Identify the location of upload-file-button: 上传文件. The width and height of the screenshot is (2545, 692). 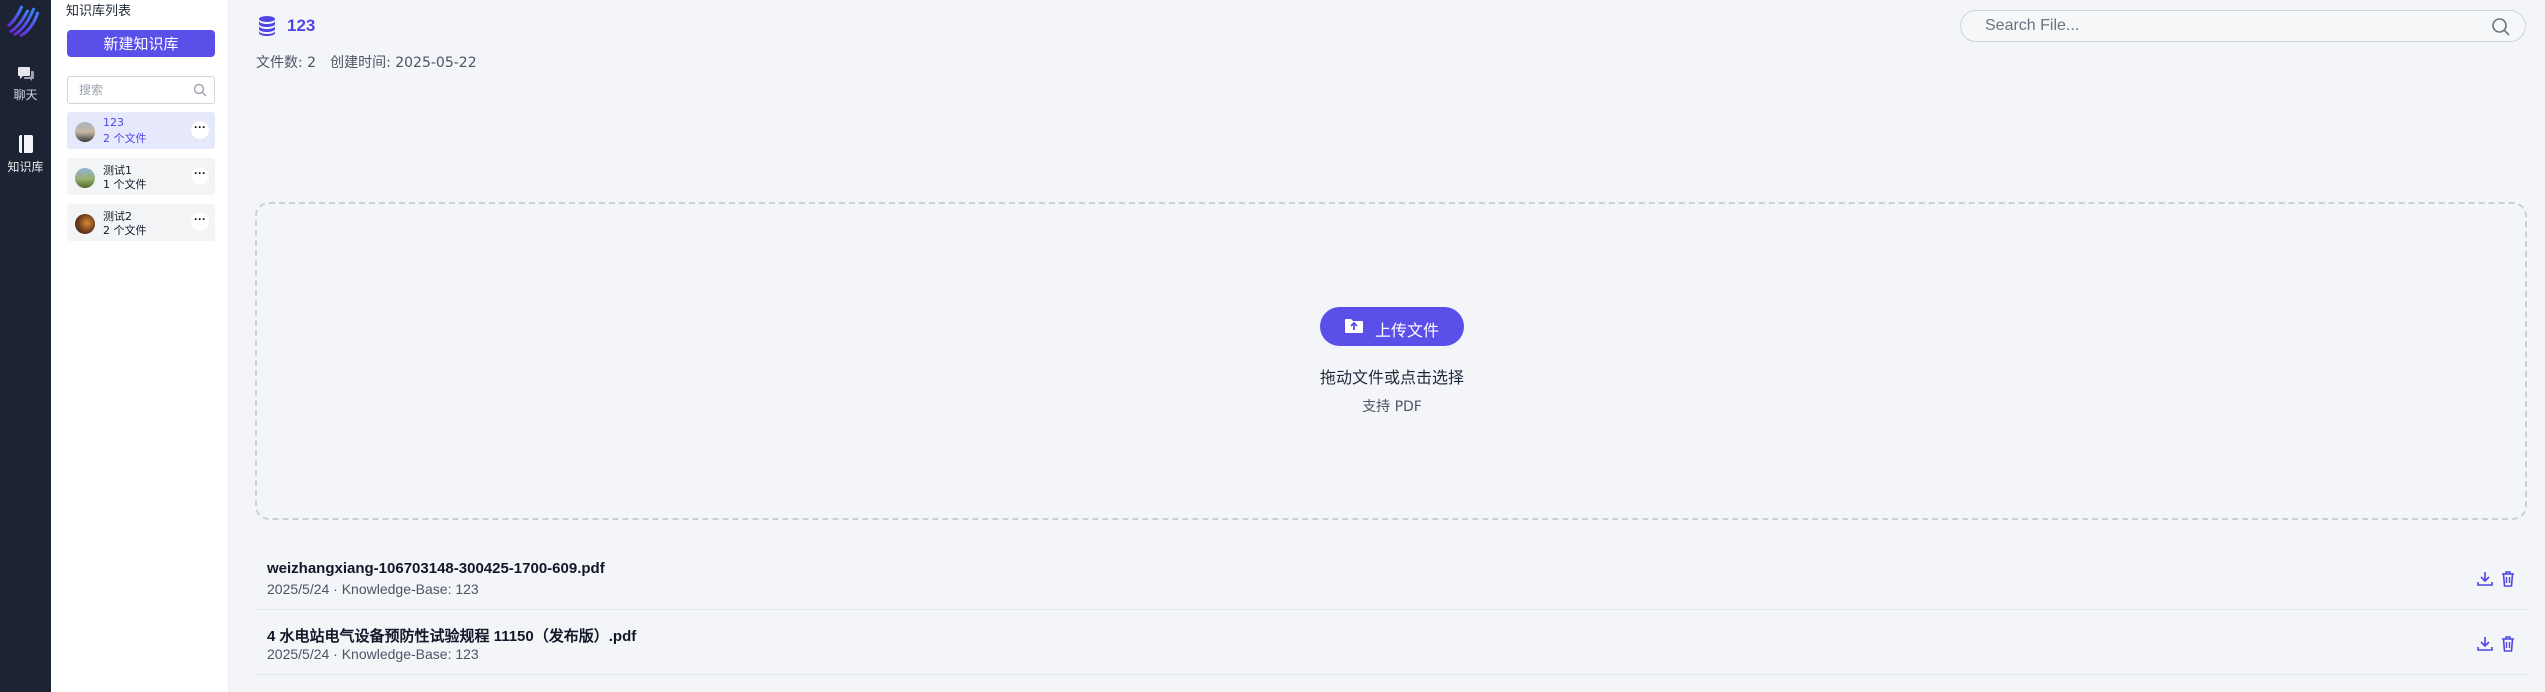
(1392, 326).